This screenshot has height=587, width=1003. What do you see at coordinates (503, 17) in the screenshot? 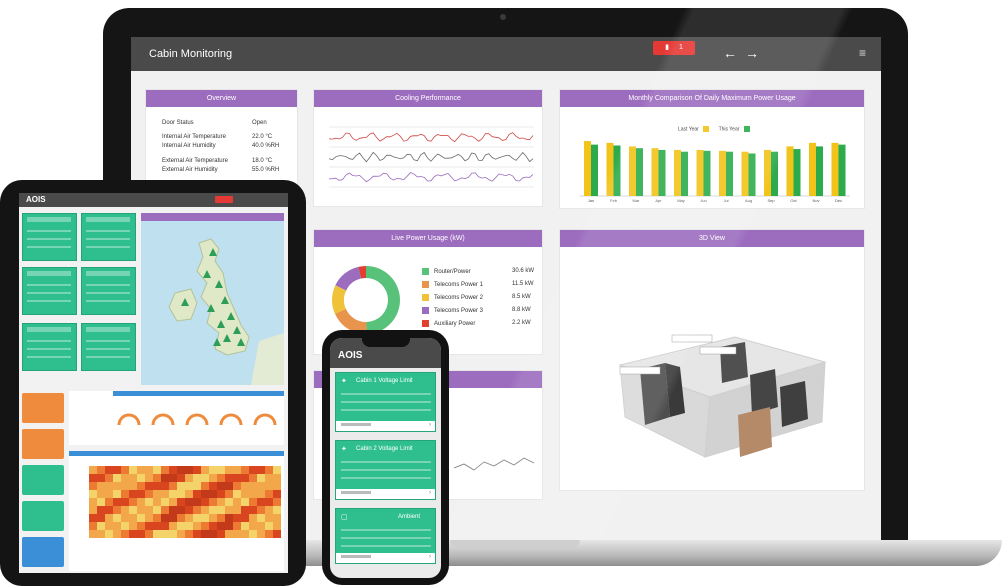
I see `camera-dot` at bounding box center [503, 17].